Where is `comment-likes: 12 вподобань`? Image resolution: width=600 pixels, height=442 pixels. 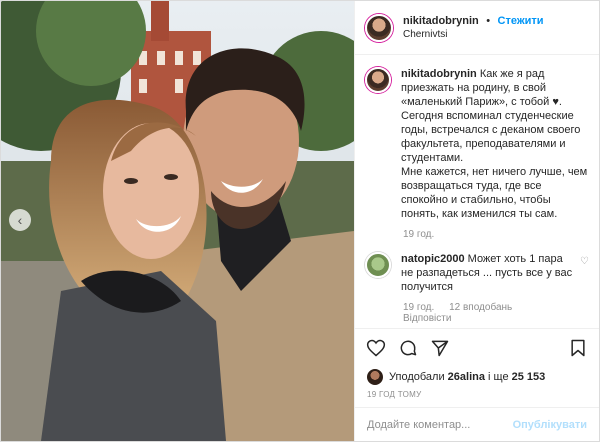
comment-likes: 12 вподобань is located at coordinates (480, 307).